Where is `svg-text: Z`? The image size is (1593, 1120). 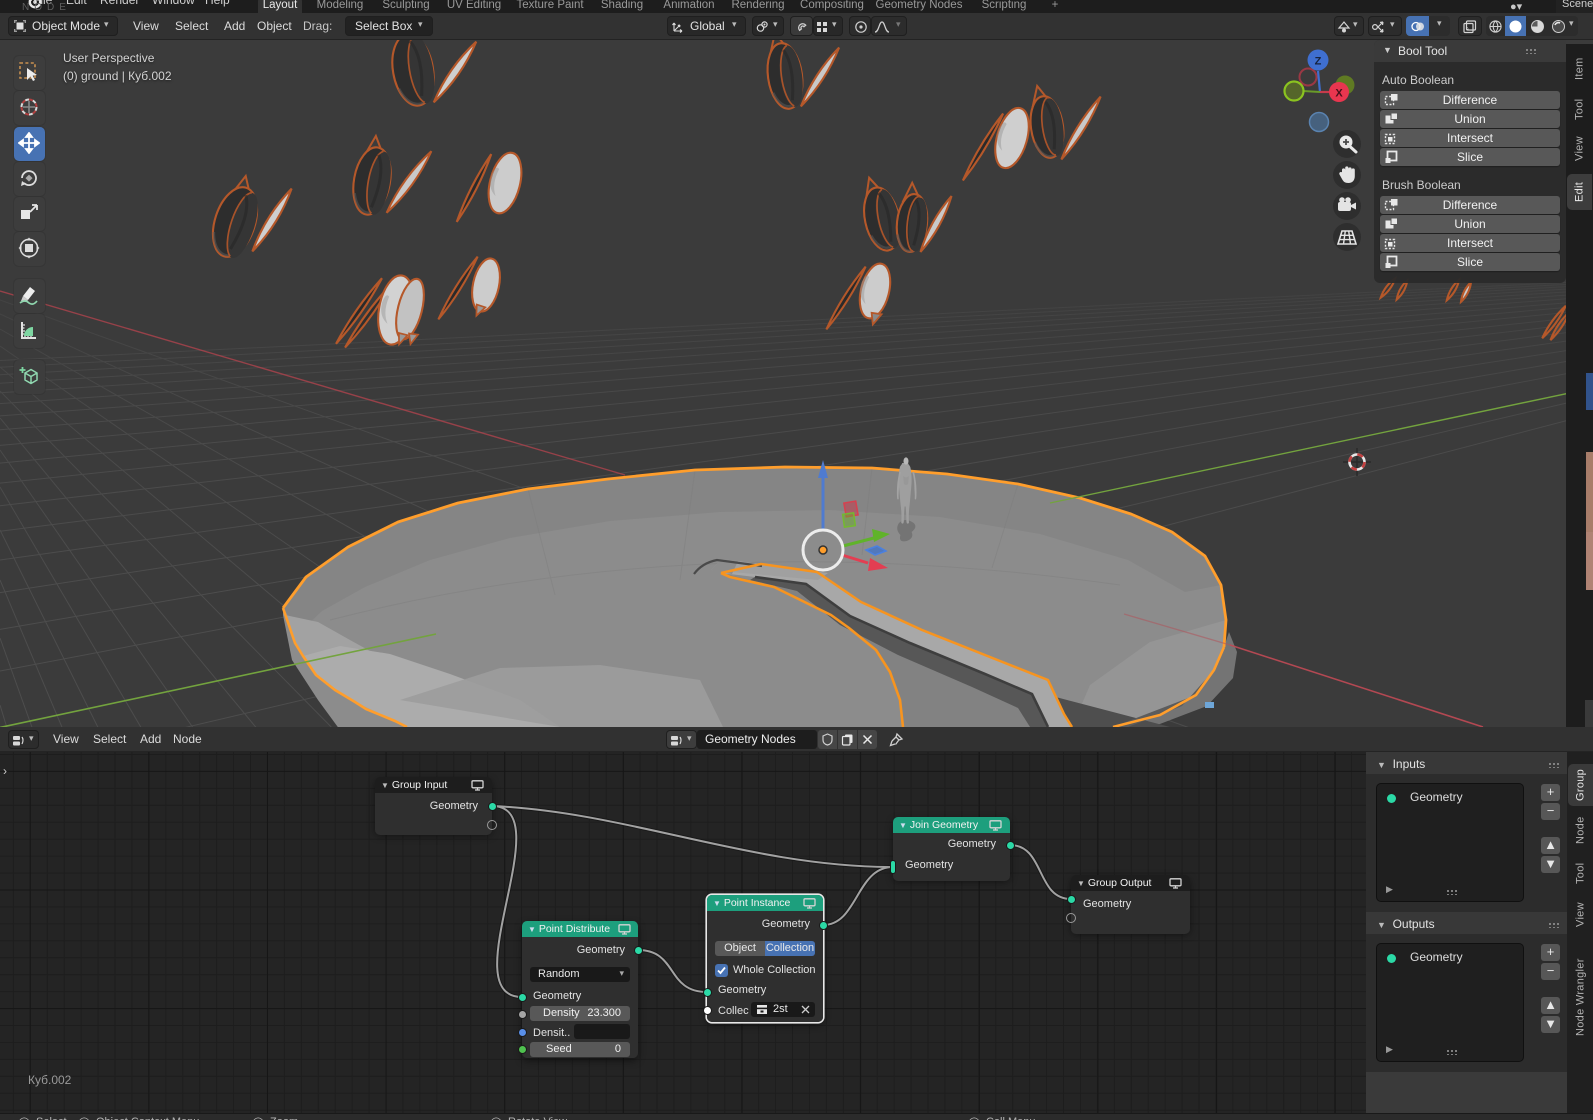
svg-text: Z is located at coordinates (1318, 62).